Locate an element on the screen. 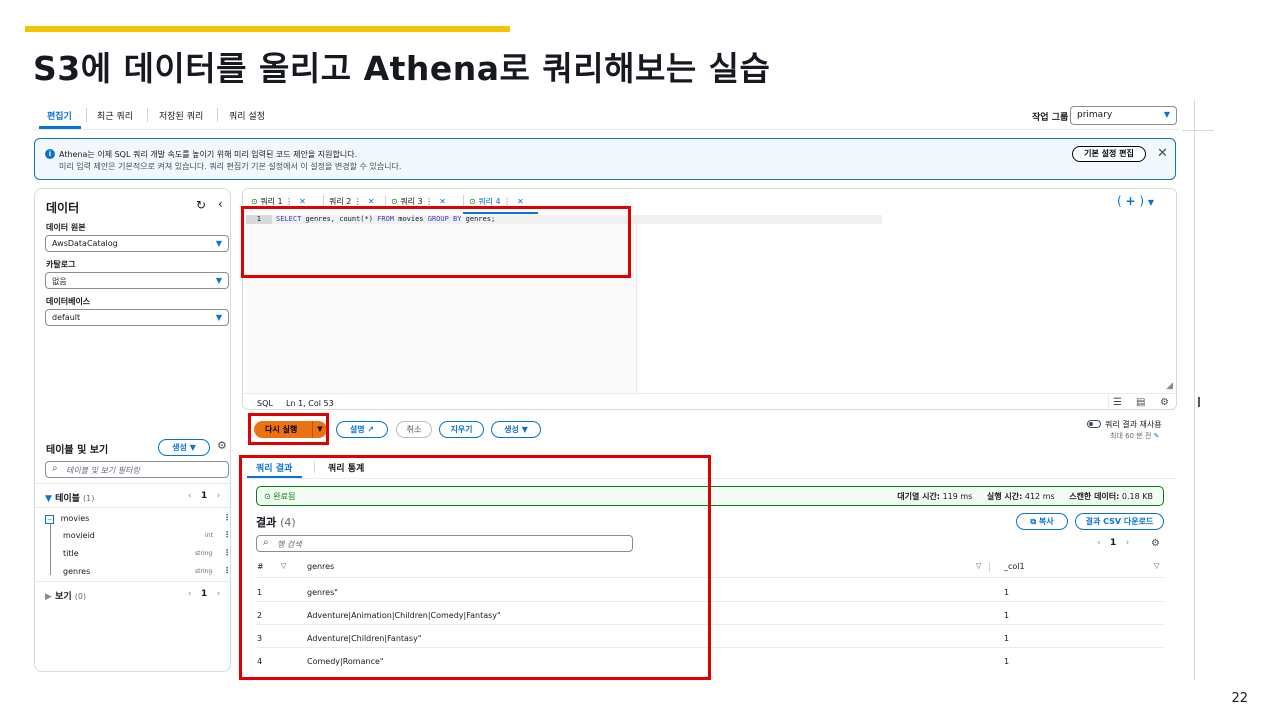 This screenshot has height=720, width=1280. caret-right-icon: ▶ is located at coordinates (48, 597).